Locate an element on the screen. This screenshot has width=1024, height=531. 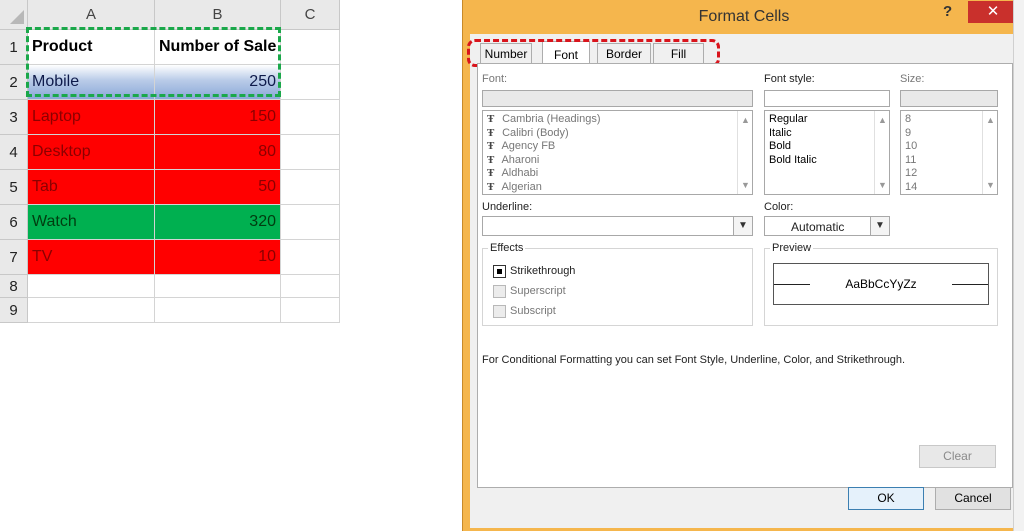
table-row: Laptop 150 is located at coordinates (184, 117).